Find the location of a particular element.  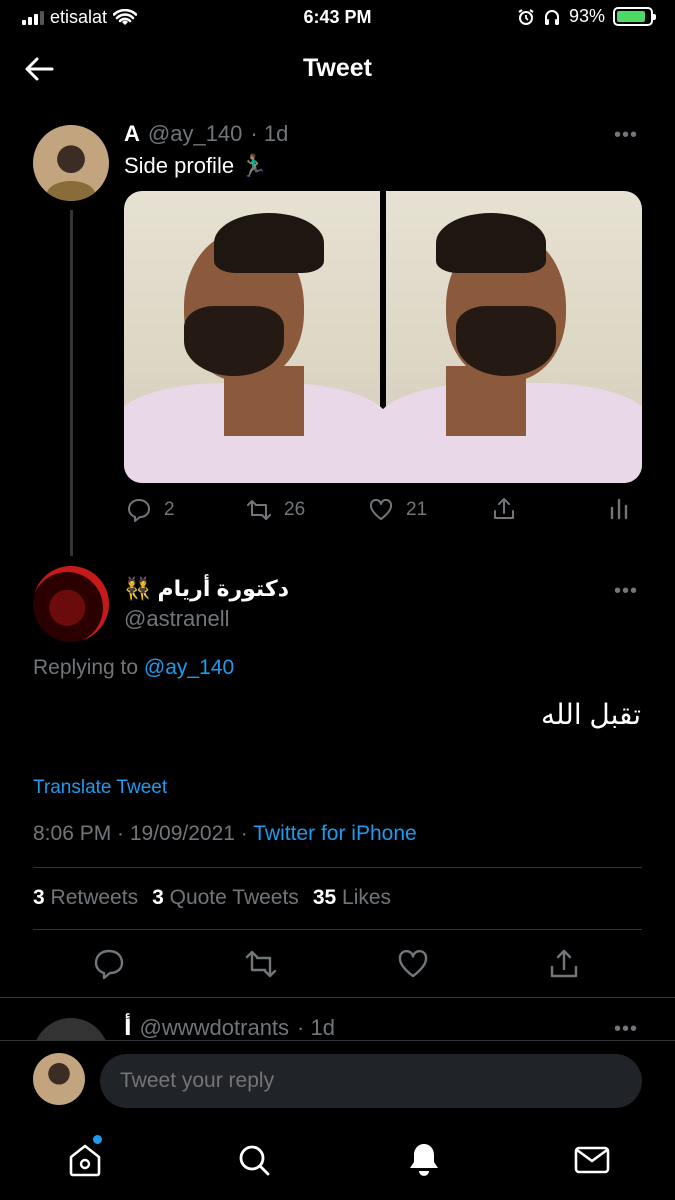

retweets-stat-label: Retweets is located at coordinates (94, 897).